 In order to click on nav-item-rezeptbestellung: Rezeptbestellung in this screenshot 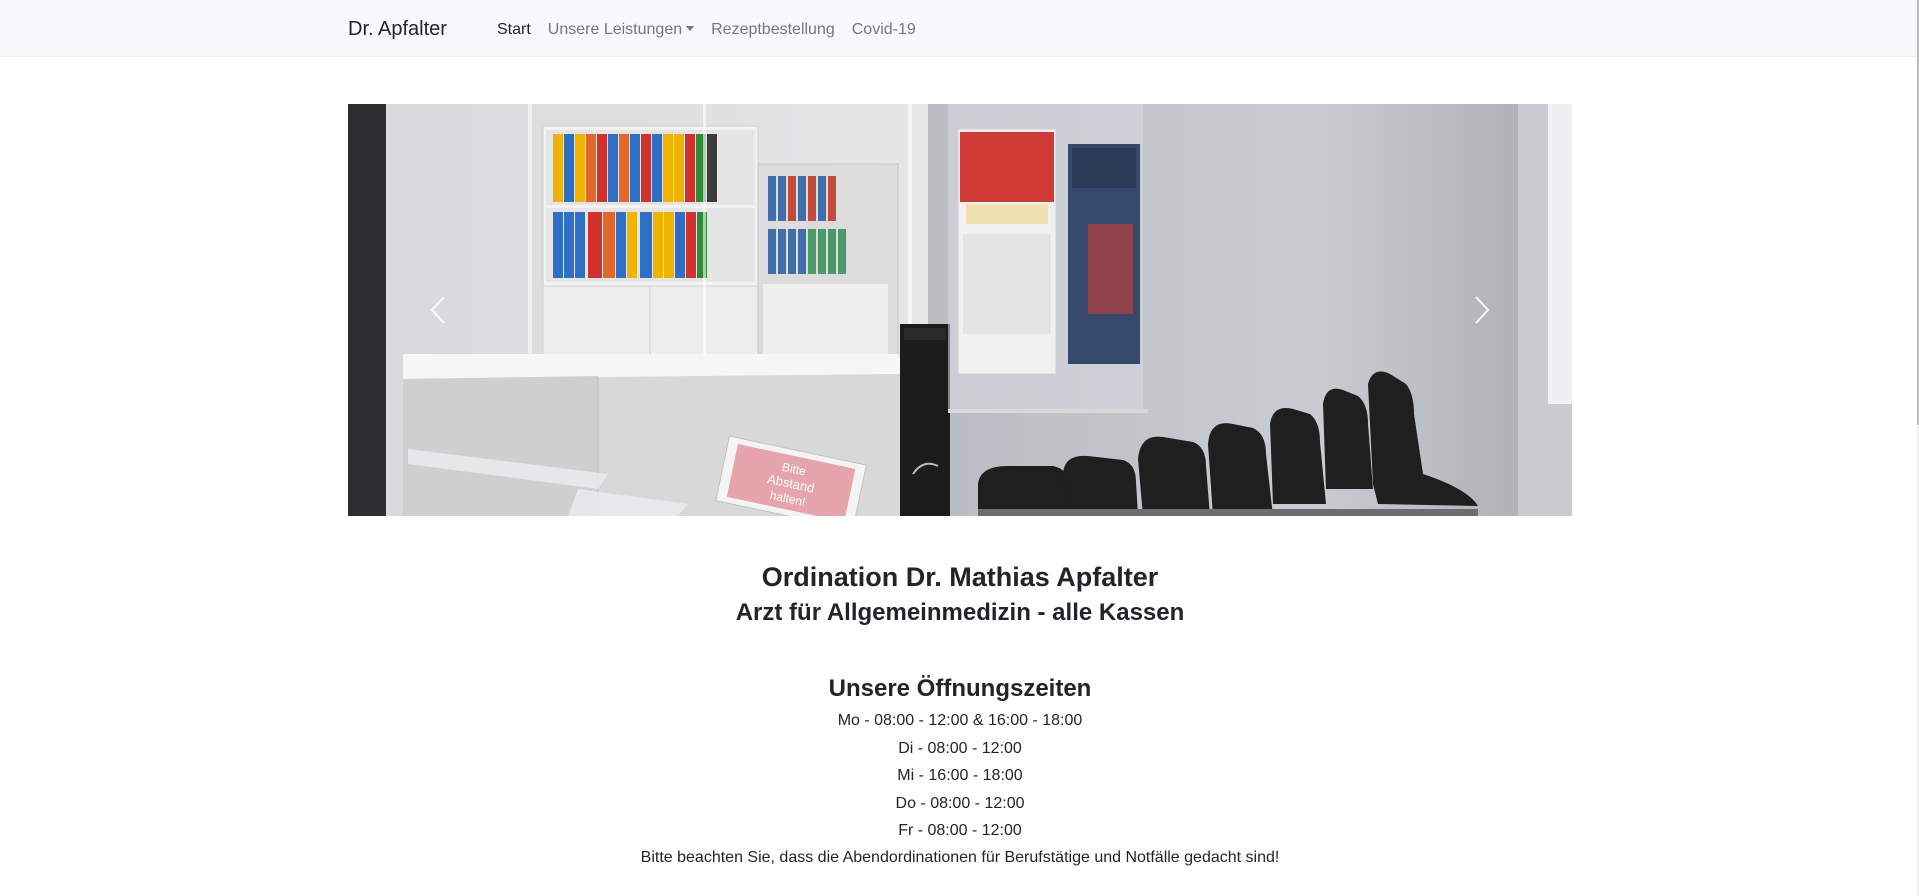, I will do `click(773, 30)`.